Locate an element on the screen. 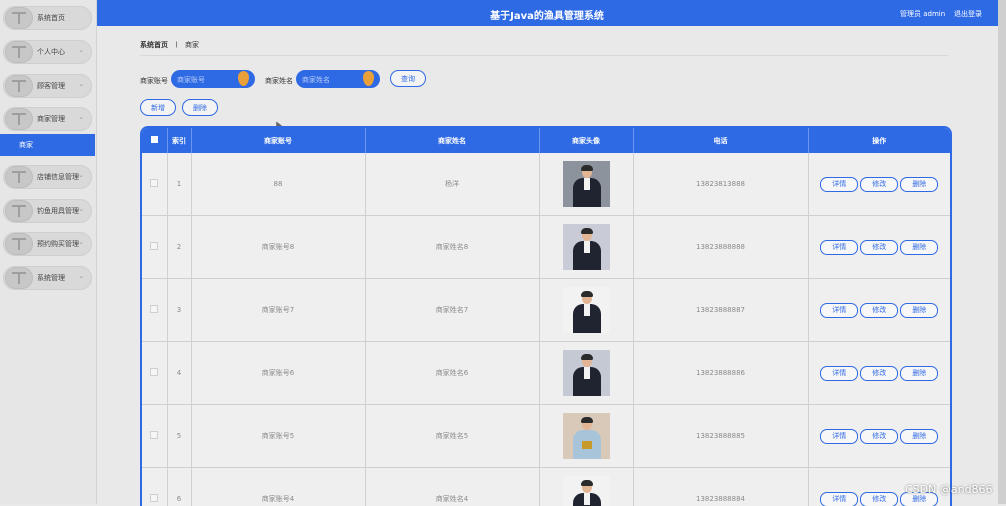 Image resolution: width=1006 pixels, height=506 pixels. query-button: 查询 is located at coordinates (408, 78).